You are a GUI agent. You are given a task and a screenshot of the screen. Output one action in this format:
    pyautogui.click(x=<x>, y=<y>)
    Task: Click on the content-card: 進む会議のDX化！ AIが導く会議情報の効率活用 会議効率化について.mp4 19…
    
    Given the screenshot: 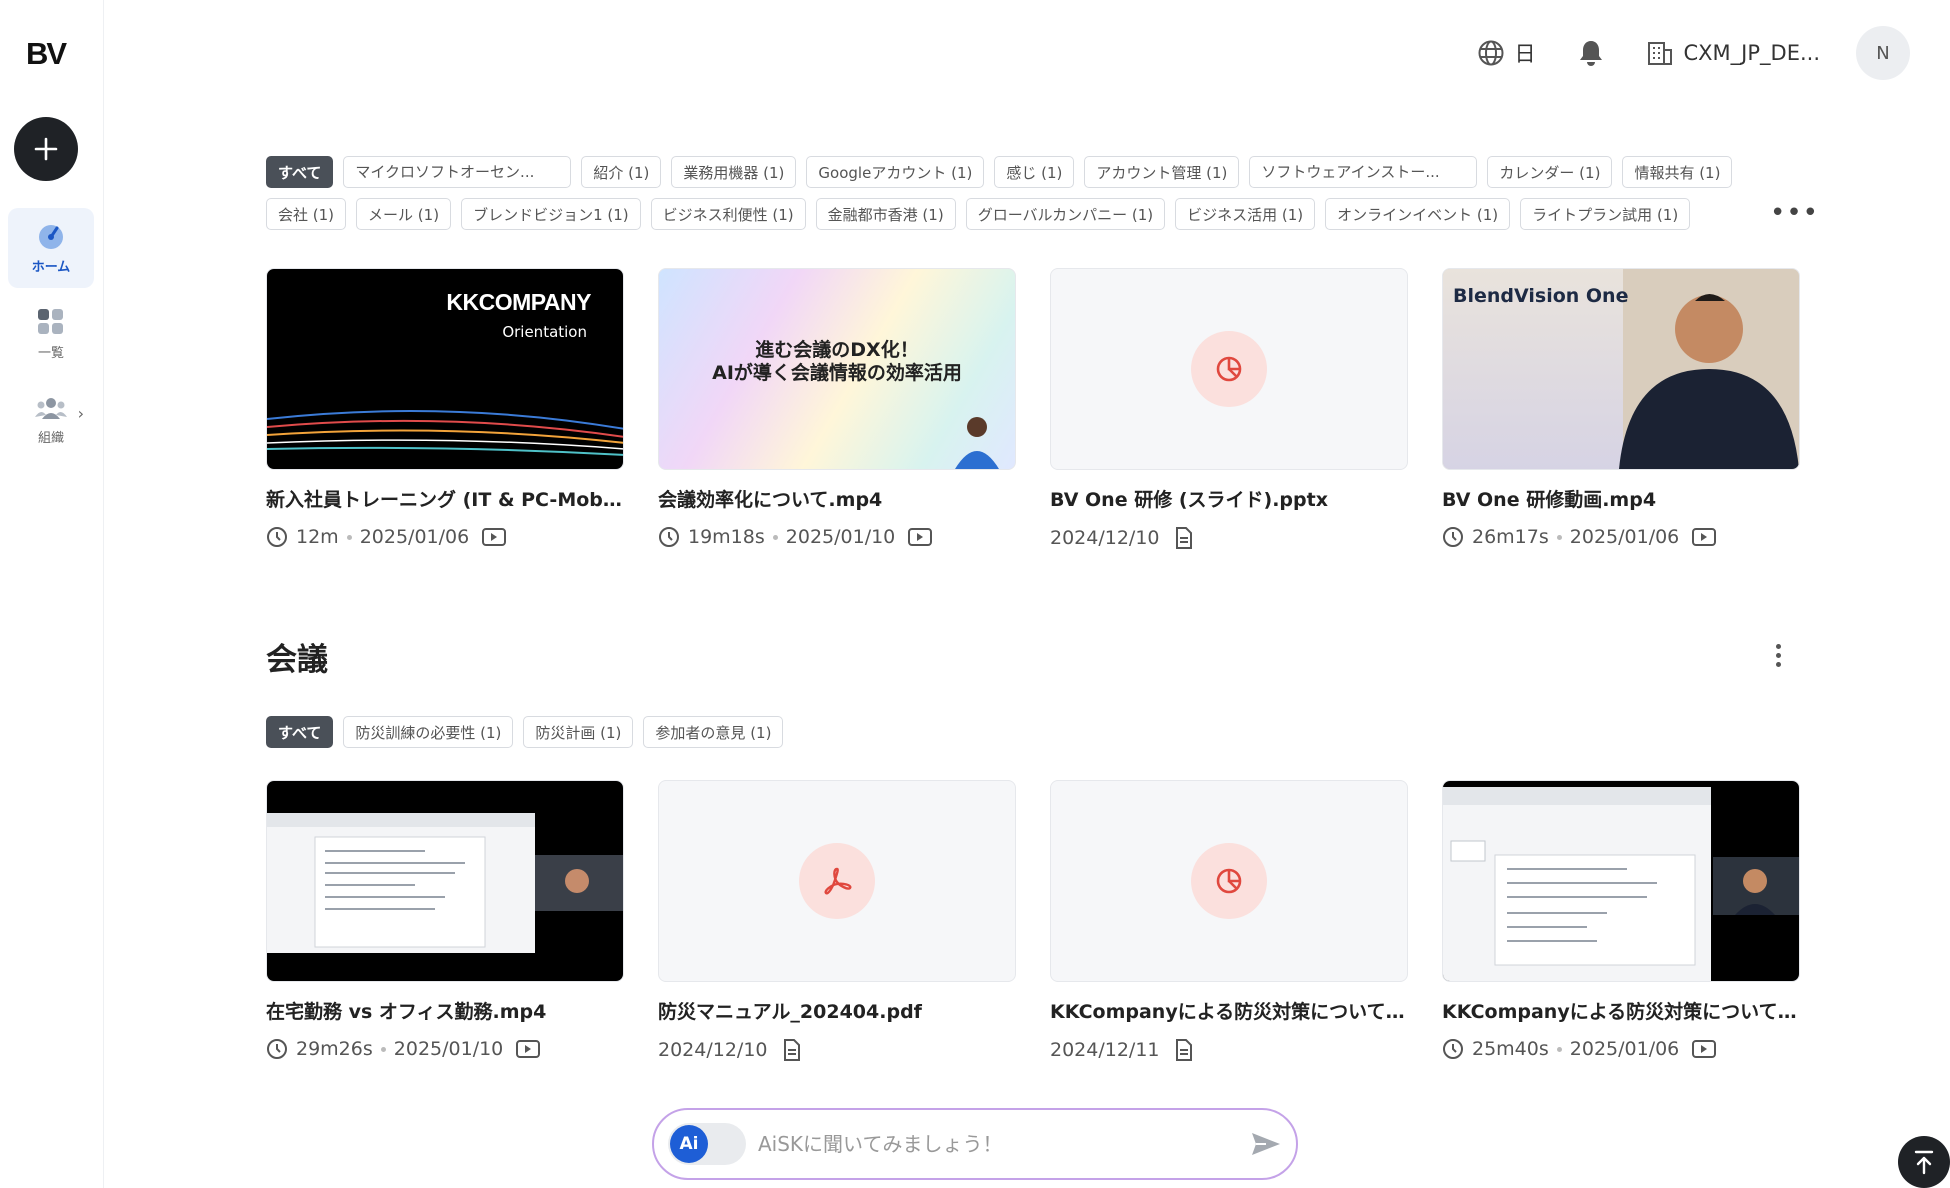 What is the action you would take?
    pyautogui.click(x=837, y=408)
    